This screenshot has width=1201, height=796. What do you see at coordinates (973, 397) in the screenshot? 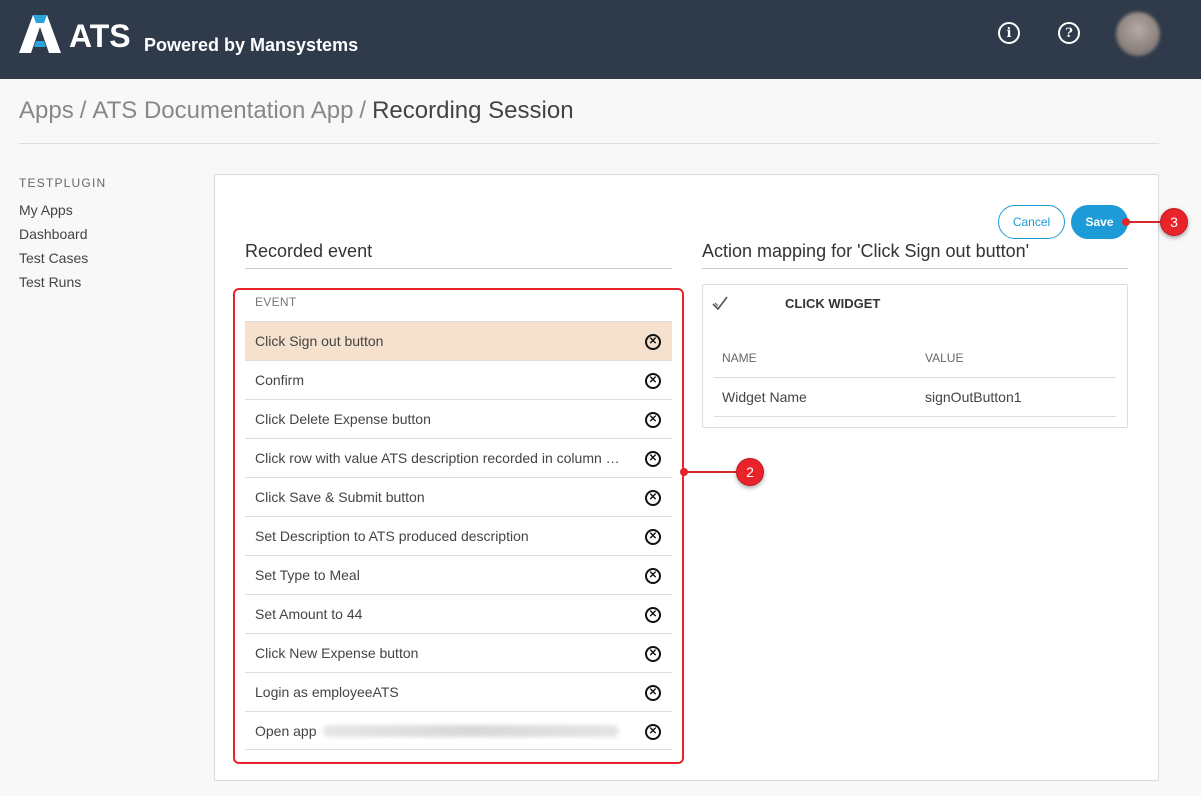
I see `mapping-cell-value: signOutButton1` at bounding box center [973, 397].